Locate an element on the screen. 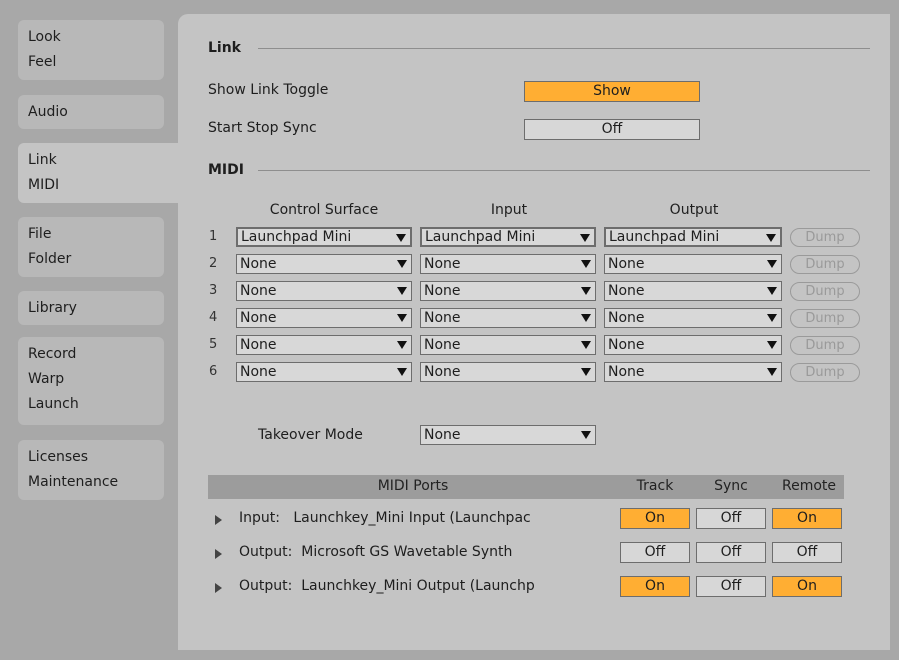 This screenshot has width=899, height=660. midi-ports-header: MIDI Ports Track Sync Remote is located at coordinates (526, 487).